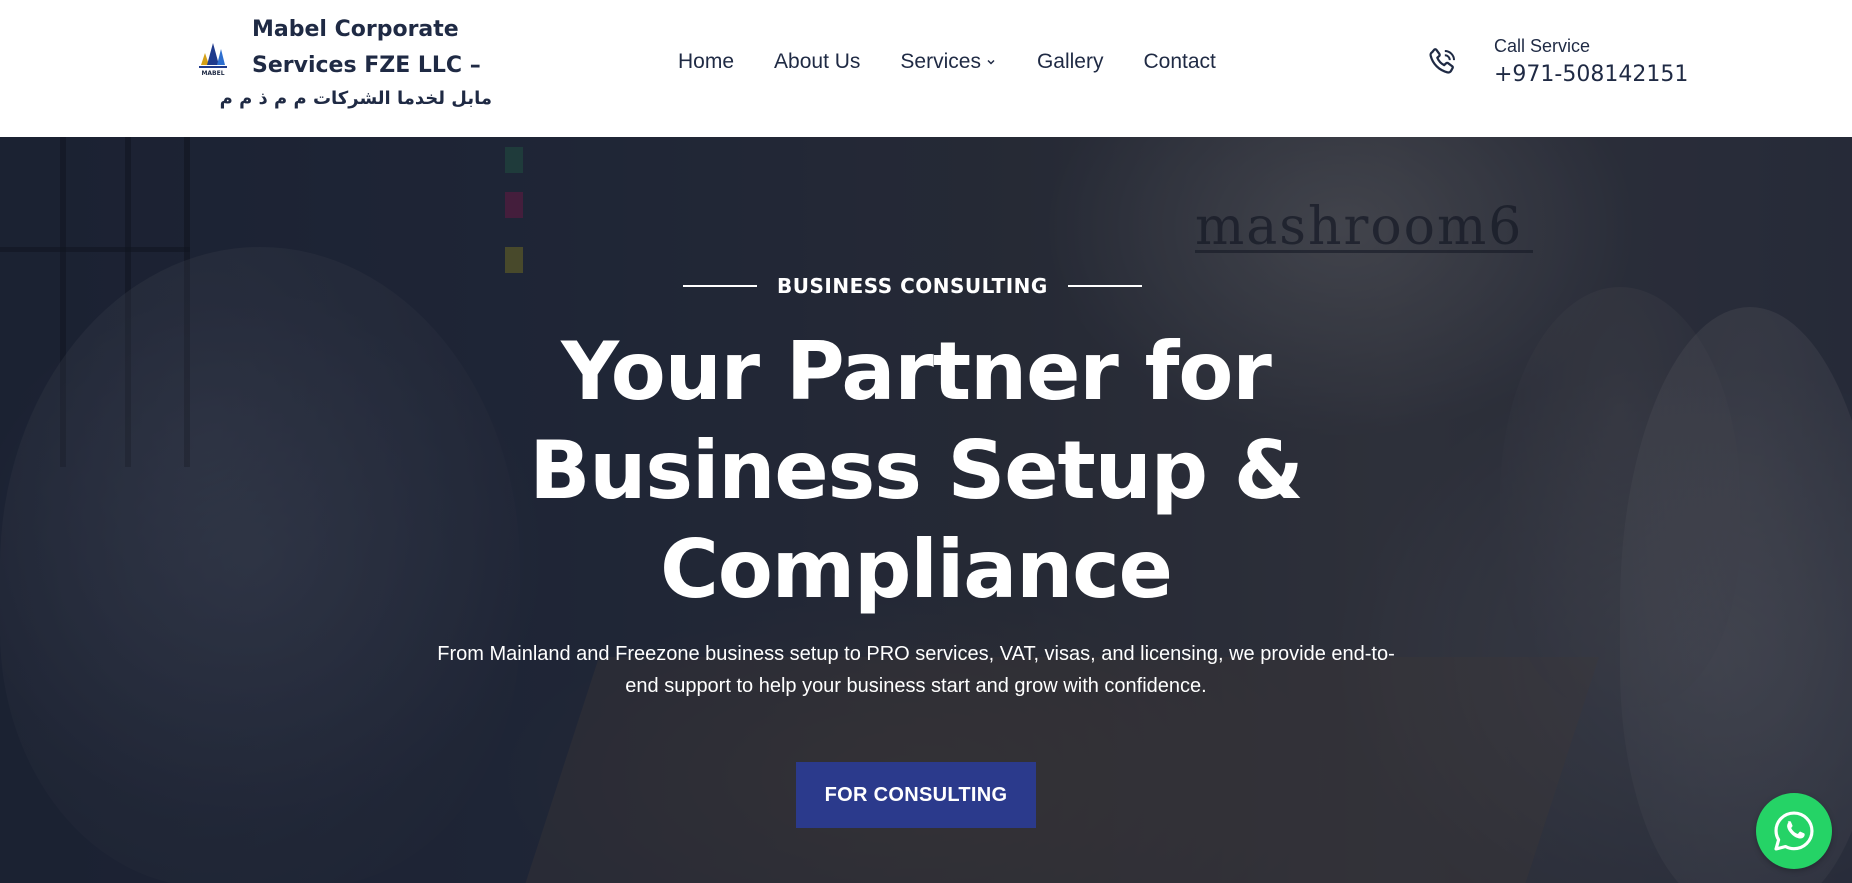 Image resolution: width=1852 pixels, height=883 pixels. What do you see at coordinates (916, 371) in the screenshot?
I see `headline-line1: Your Partner for` at bounding box center [916, 371].